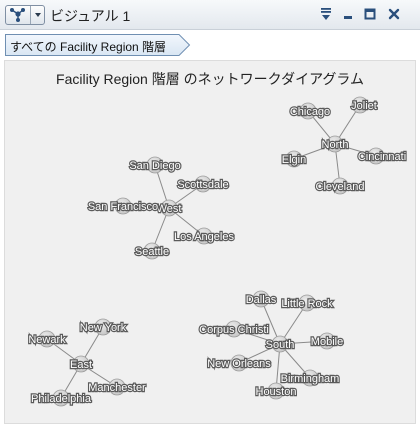 Image resolution: width=420 pixels, height=427 pixels. What do you see at coordinates (152, 252) in the screenshot?
I see `node-label-seattle: Seattle` at bounding box center [152, 252].